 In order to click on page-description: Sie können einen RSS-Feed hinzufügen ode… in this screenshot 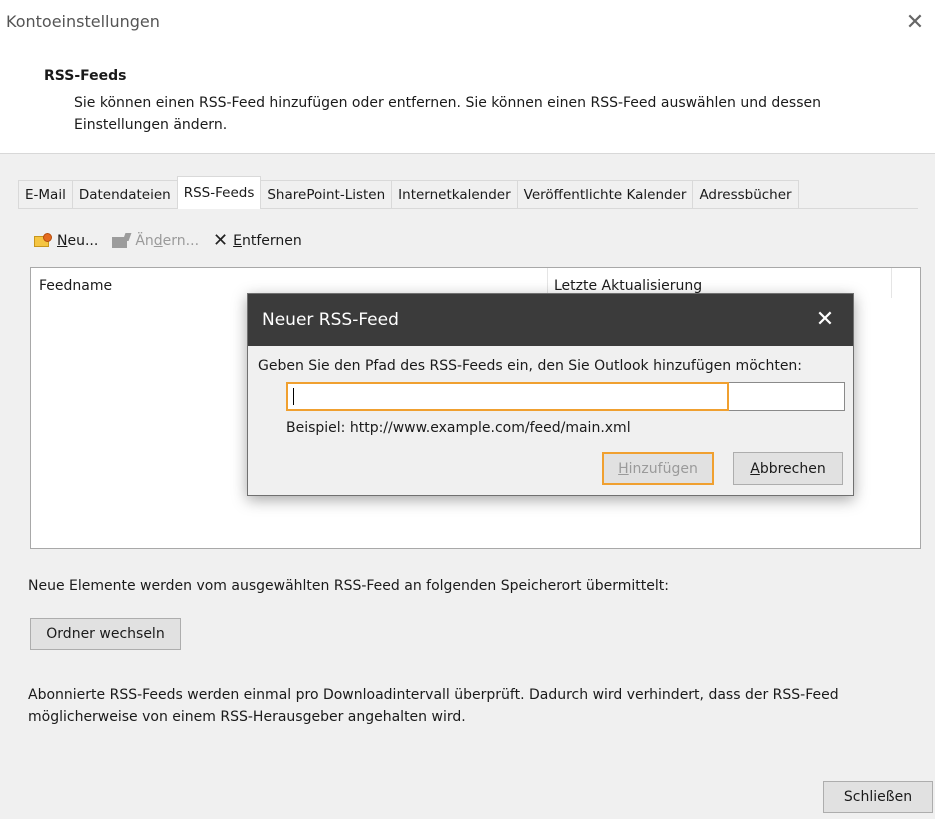, I will do `click(447, 114)`.